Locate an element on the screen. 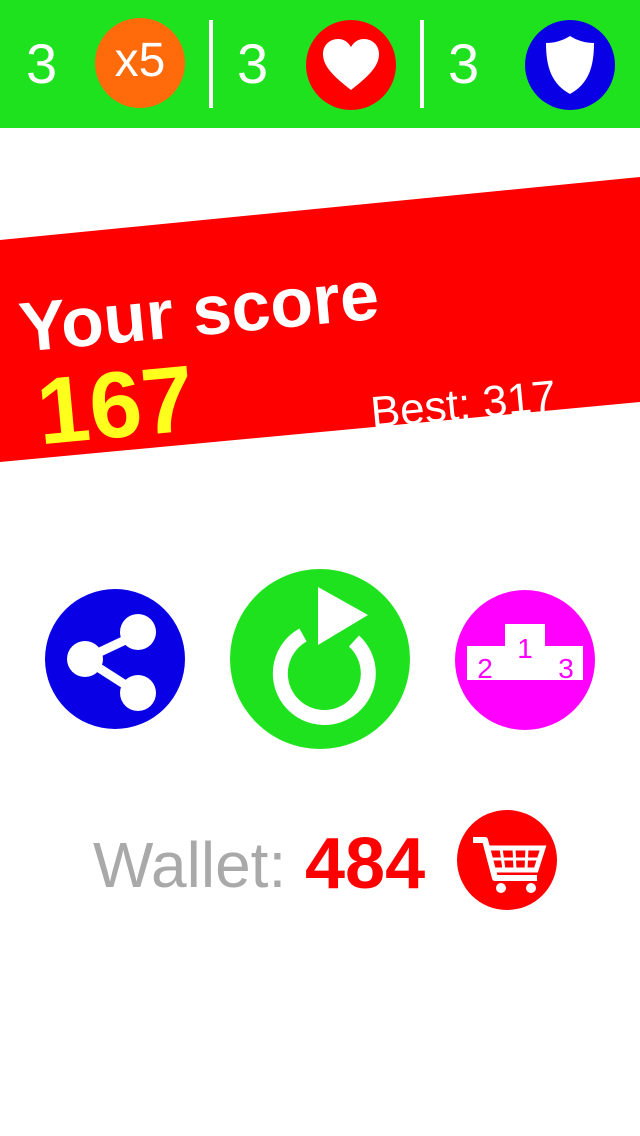 This screenshot has height=1136, width=640. replay-button is located at coordinates (320, 659).